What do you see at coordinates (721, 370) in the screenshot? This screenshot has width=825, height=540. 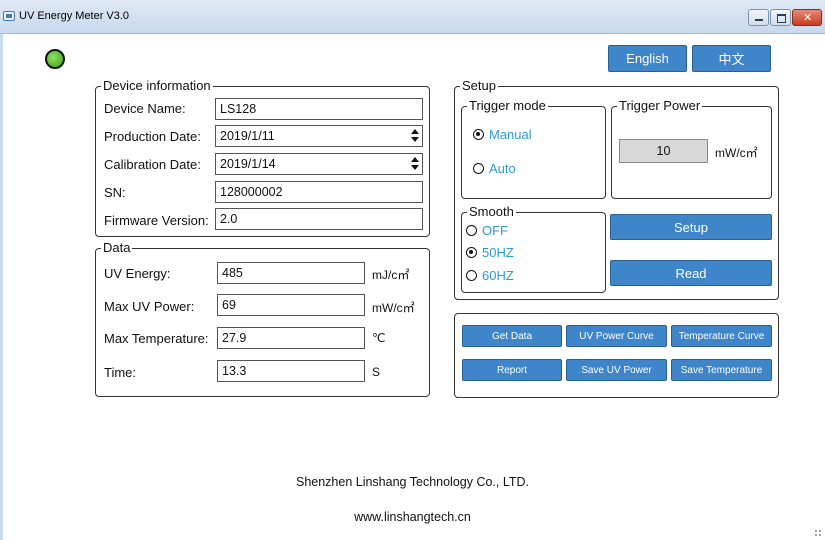 I see `save-temperature-button: Save Temperature` at bounding box center [721, 370].